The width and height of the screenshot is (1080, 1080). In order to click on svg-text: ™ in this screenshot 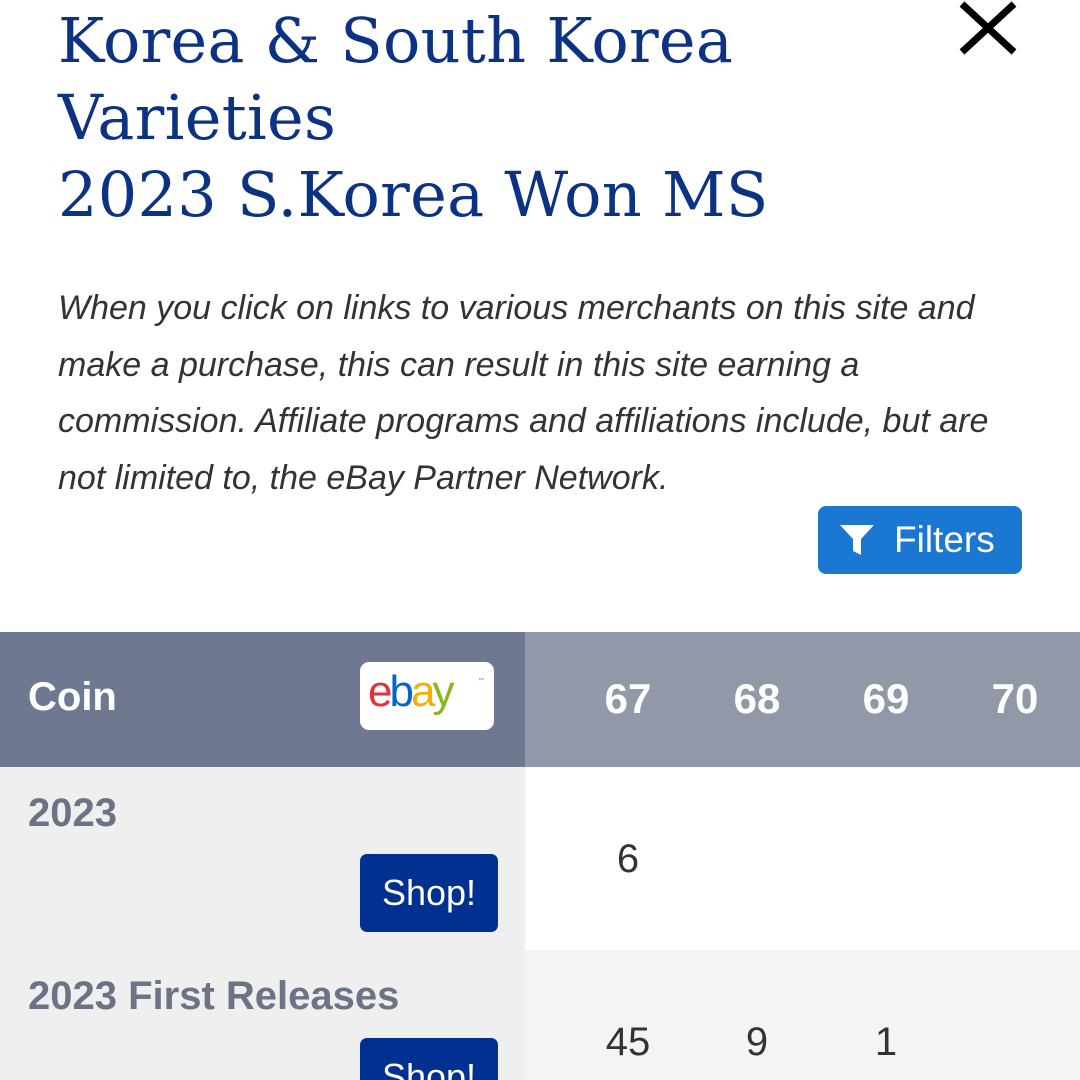, I will do `click(481, 680)`.